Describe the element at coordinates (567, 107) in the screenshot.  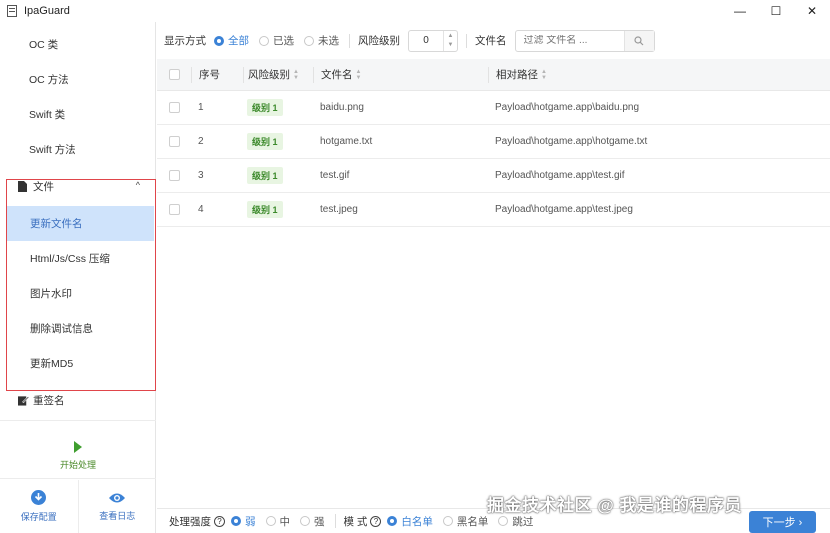
I see `row-path: Payload\hotgame.app\baidu.png` at that location.